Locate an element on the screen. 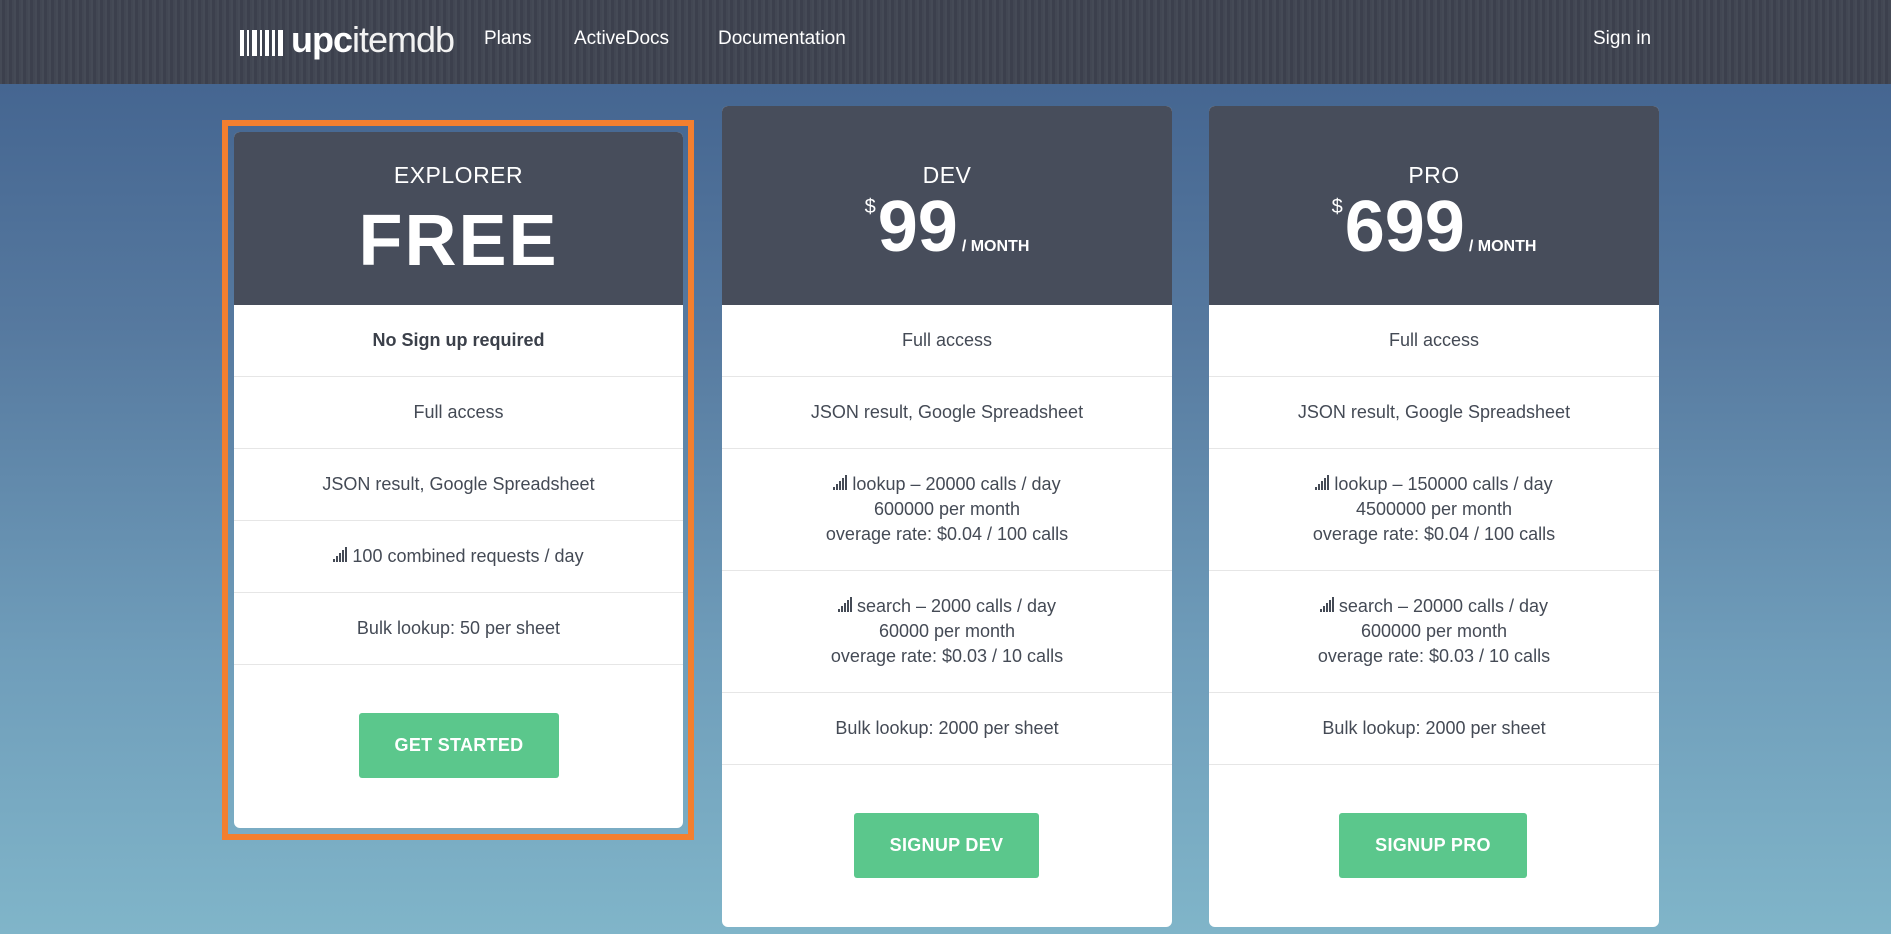 The height and width of the screenshot is (934, 1891). get-started-button: GET STARTED is located at coordinates (459, 745).